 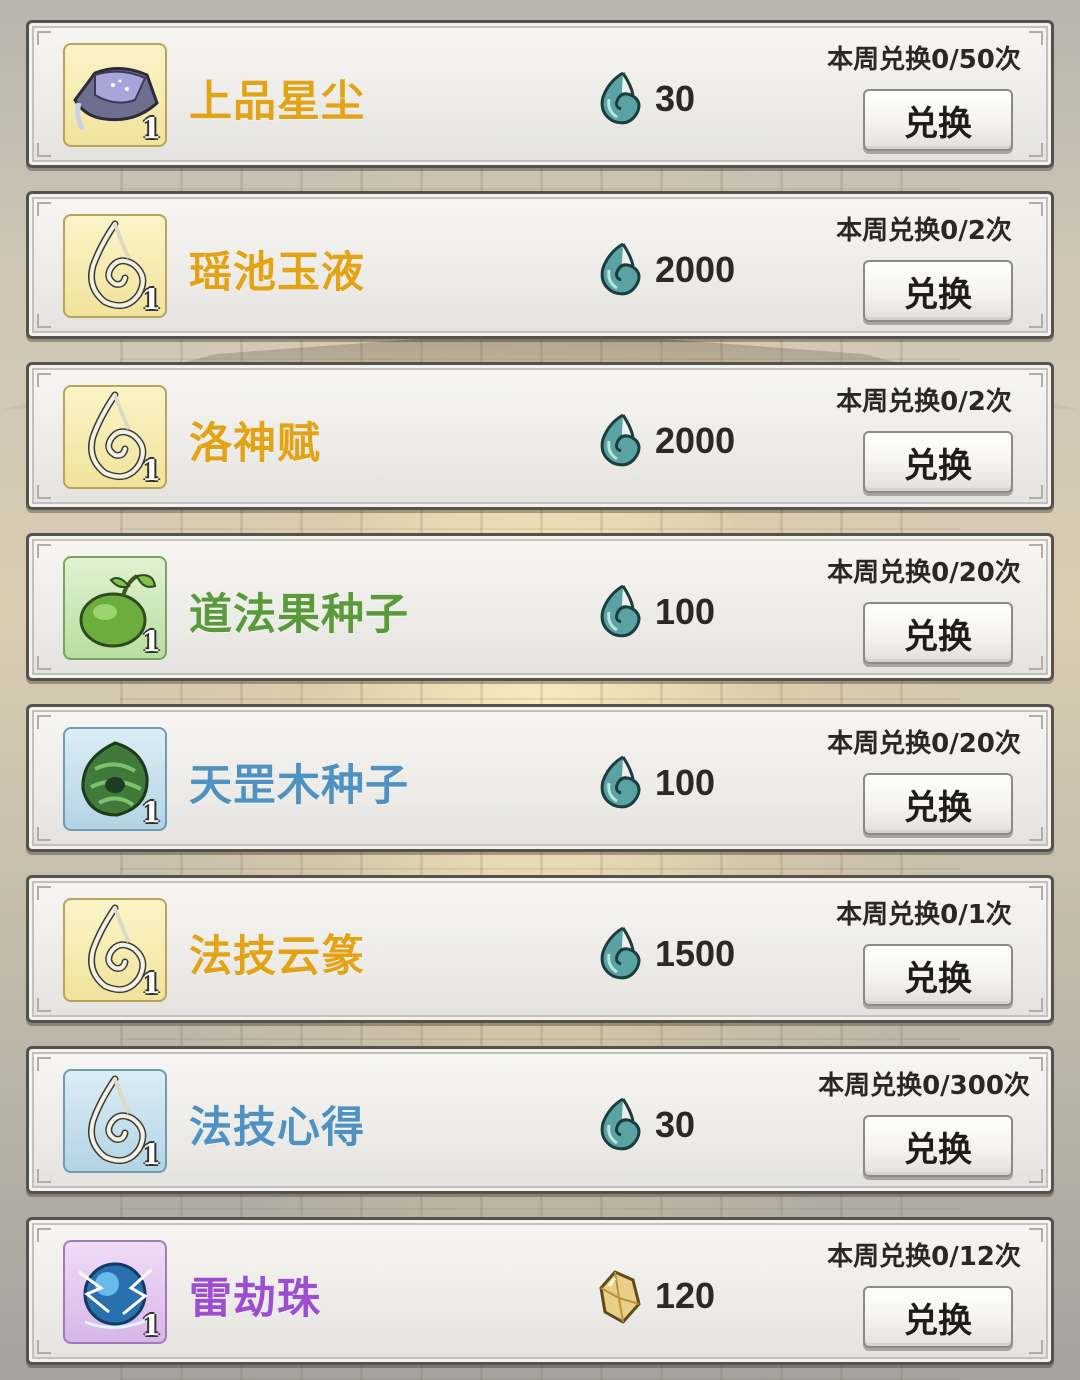 What do you see at coordinates (277, 957) in the screenshot?
I see `item-name: 法技云篆` at bounding box center [277, 957].